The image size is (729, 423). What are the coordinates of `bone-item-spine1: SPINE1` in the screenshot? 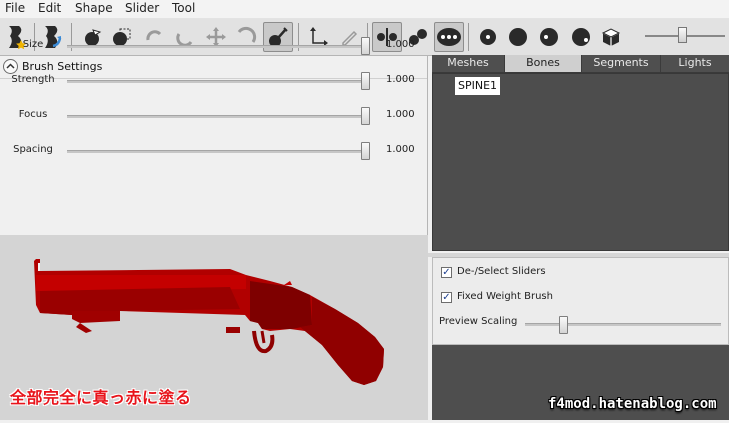 It's located at (478, 86).